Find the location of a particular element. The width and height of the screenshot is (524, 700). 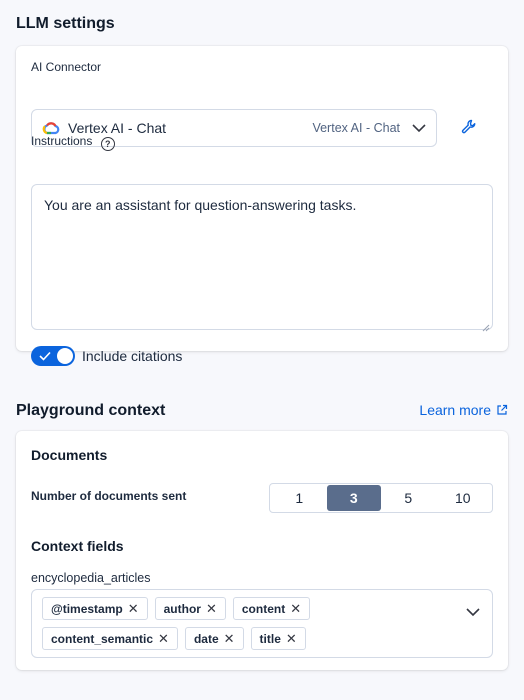

field-chip: @timestamp ✕ is located at coordinates (95, 608).